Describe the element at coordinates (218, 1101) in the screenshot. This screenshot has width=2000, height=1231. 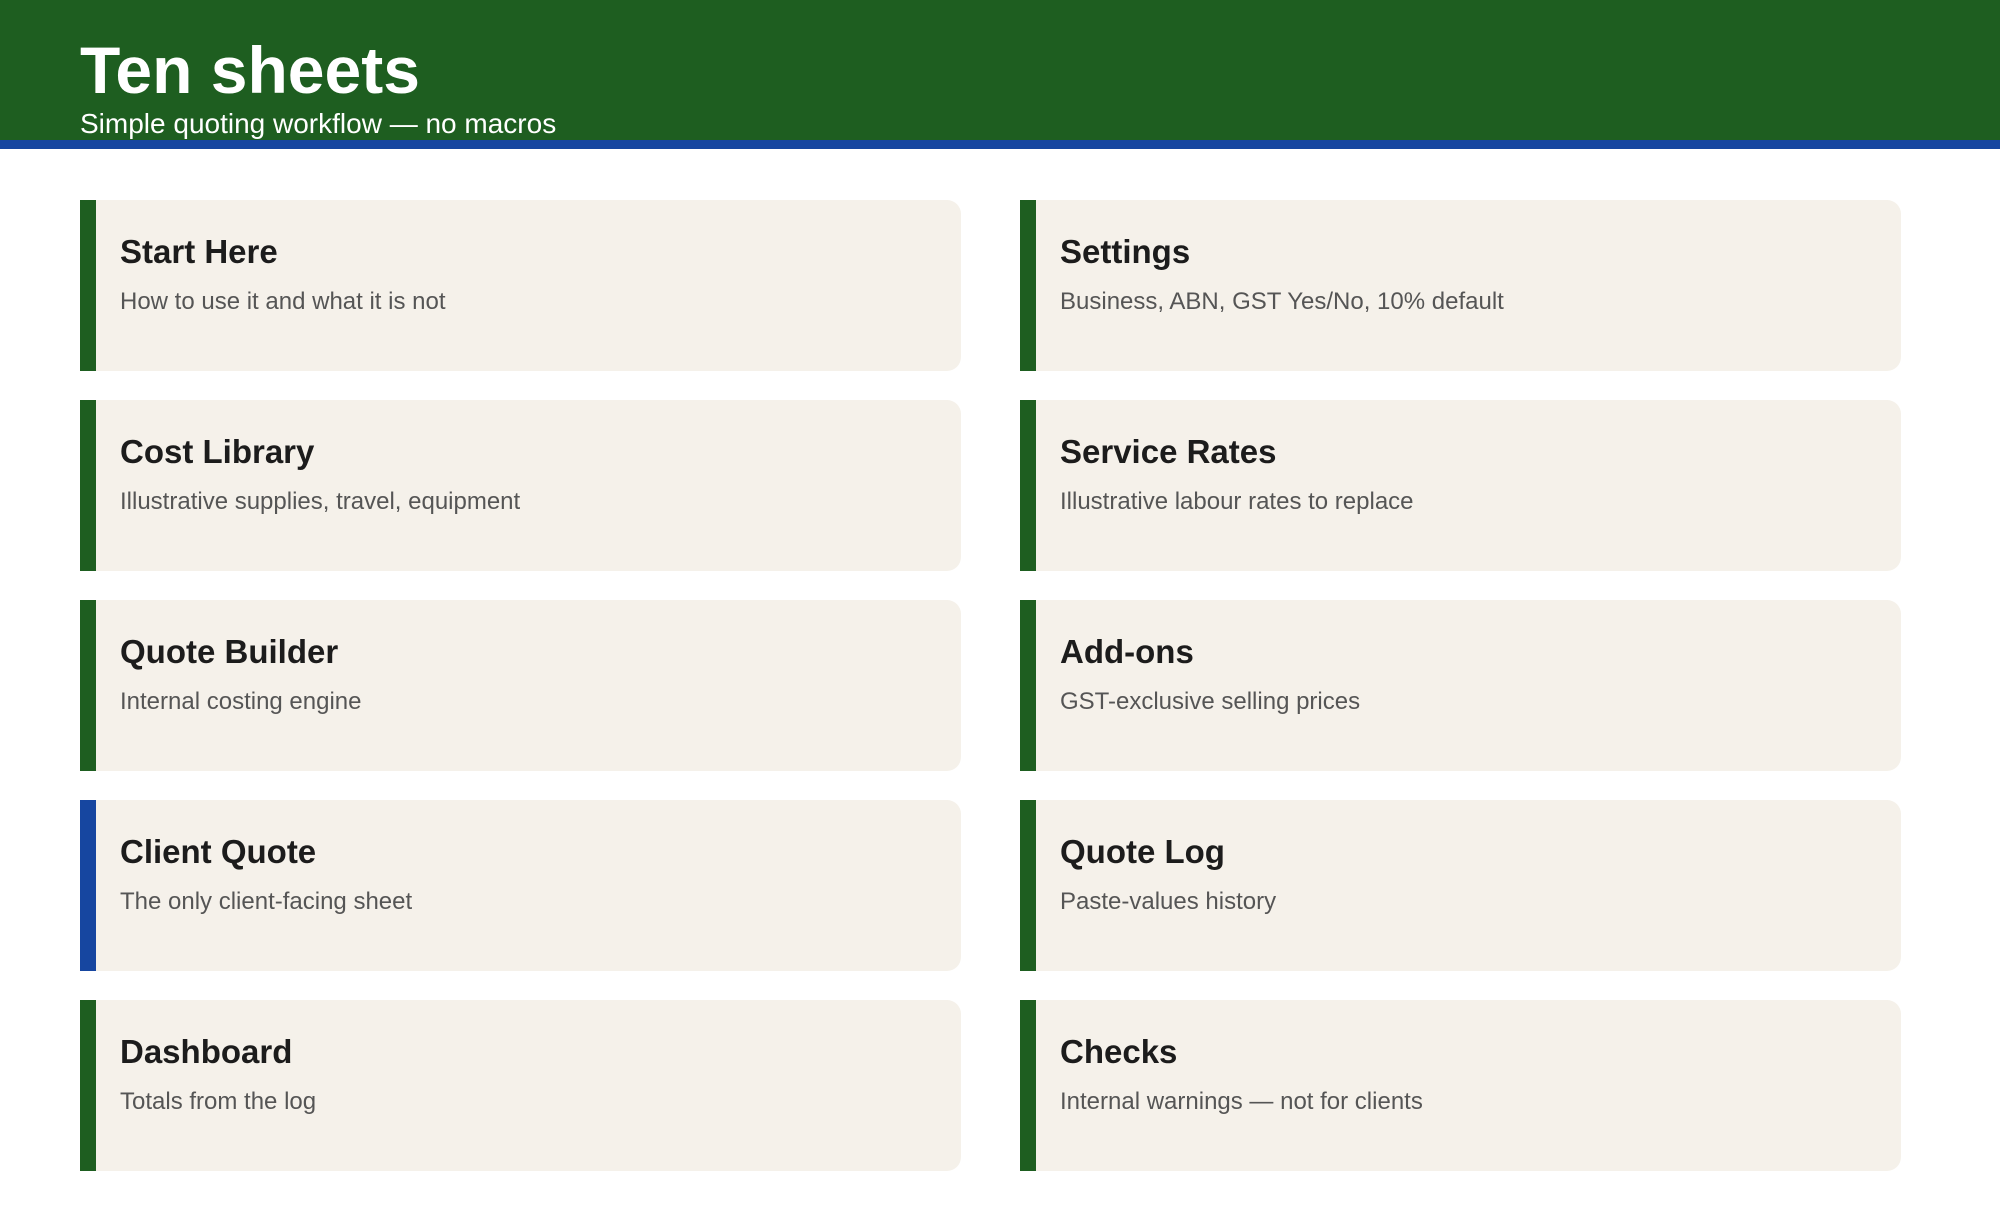
I see `sheet-card-description: Totals from the log` at that location.